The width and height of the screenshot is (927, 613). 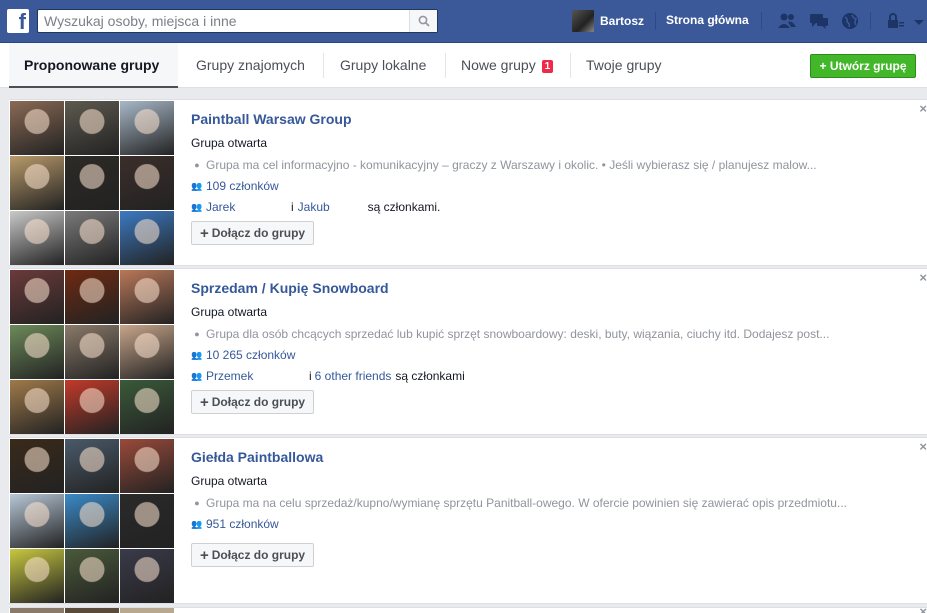 What do you see at coordinates (290, 288) in the screenshot?
I see `group-title: Sprzedam / Kupię Snowboard` at bounding box center [290, 288].